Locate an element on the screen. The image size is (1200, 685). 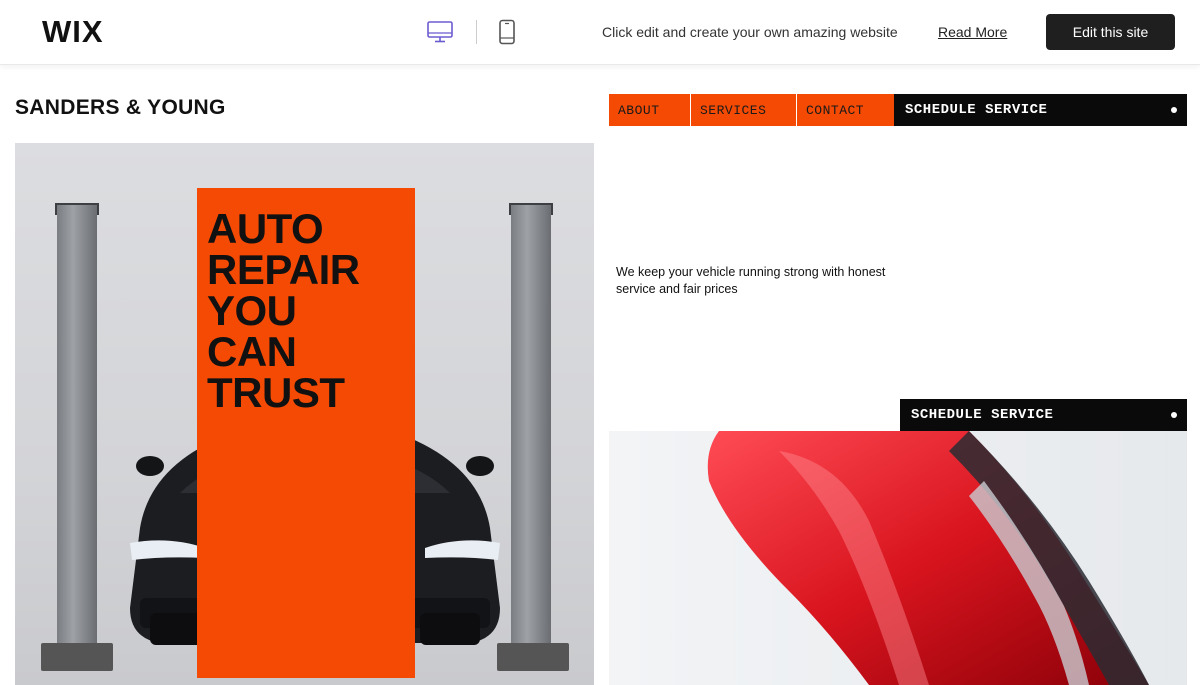
desktop-view-button is located at coordinates (440, 32).